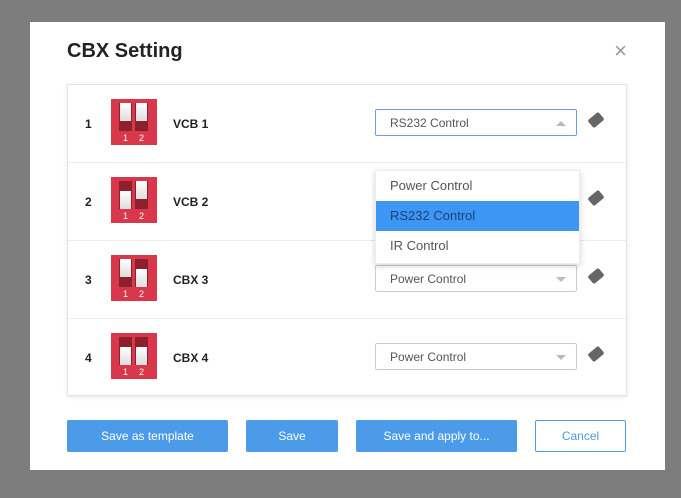 The image size is (681, 498). What do you see at coordinates (580, 436) in the screenshot?
I see `cancel-button: Cancel` at bounding box center [580, 436].